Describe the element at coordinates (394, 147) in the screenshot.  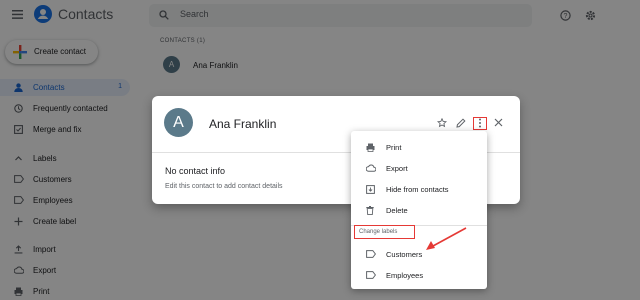
I see `menu-item-label: Print` at that location.